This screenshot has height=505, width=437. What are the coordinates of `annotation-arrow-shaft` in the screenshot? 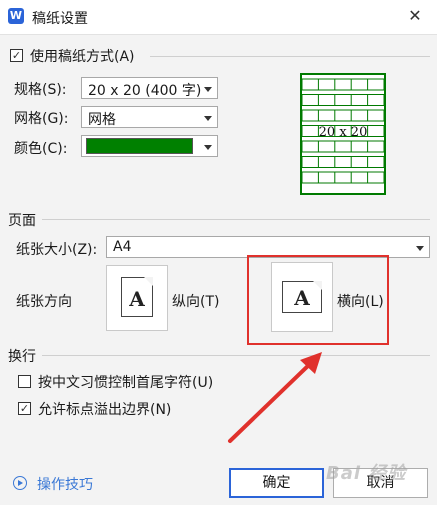 It's located at (271, 401).